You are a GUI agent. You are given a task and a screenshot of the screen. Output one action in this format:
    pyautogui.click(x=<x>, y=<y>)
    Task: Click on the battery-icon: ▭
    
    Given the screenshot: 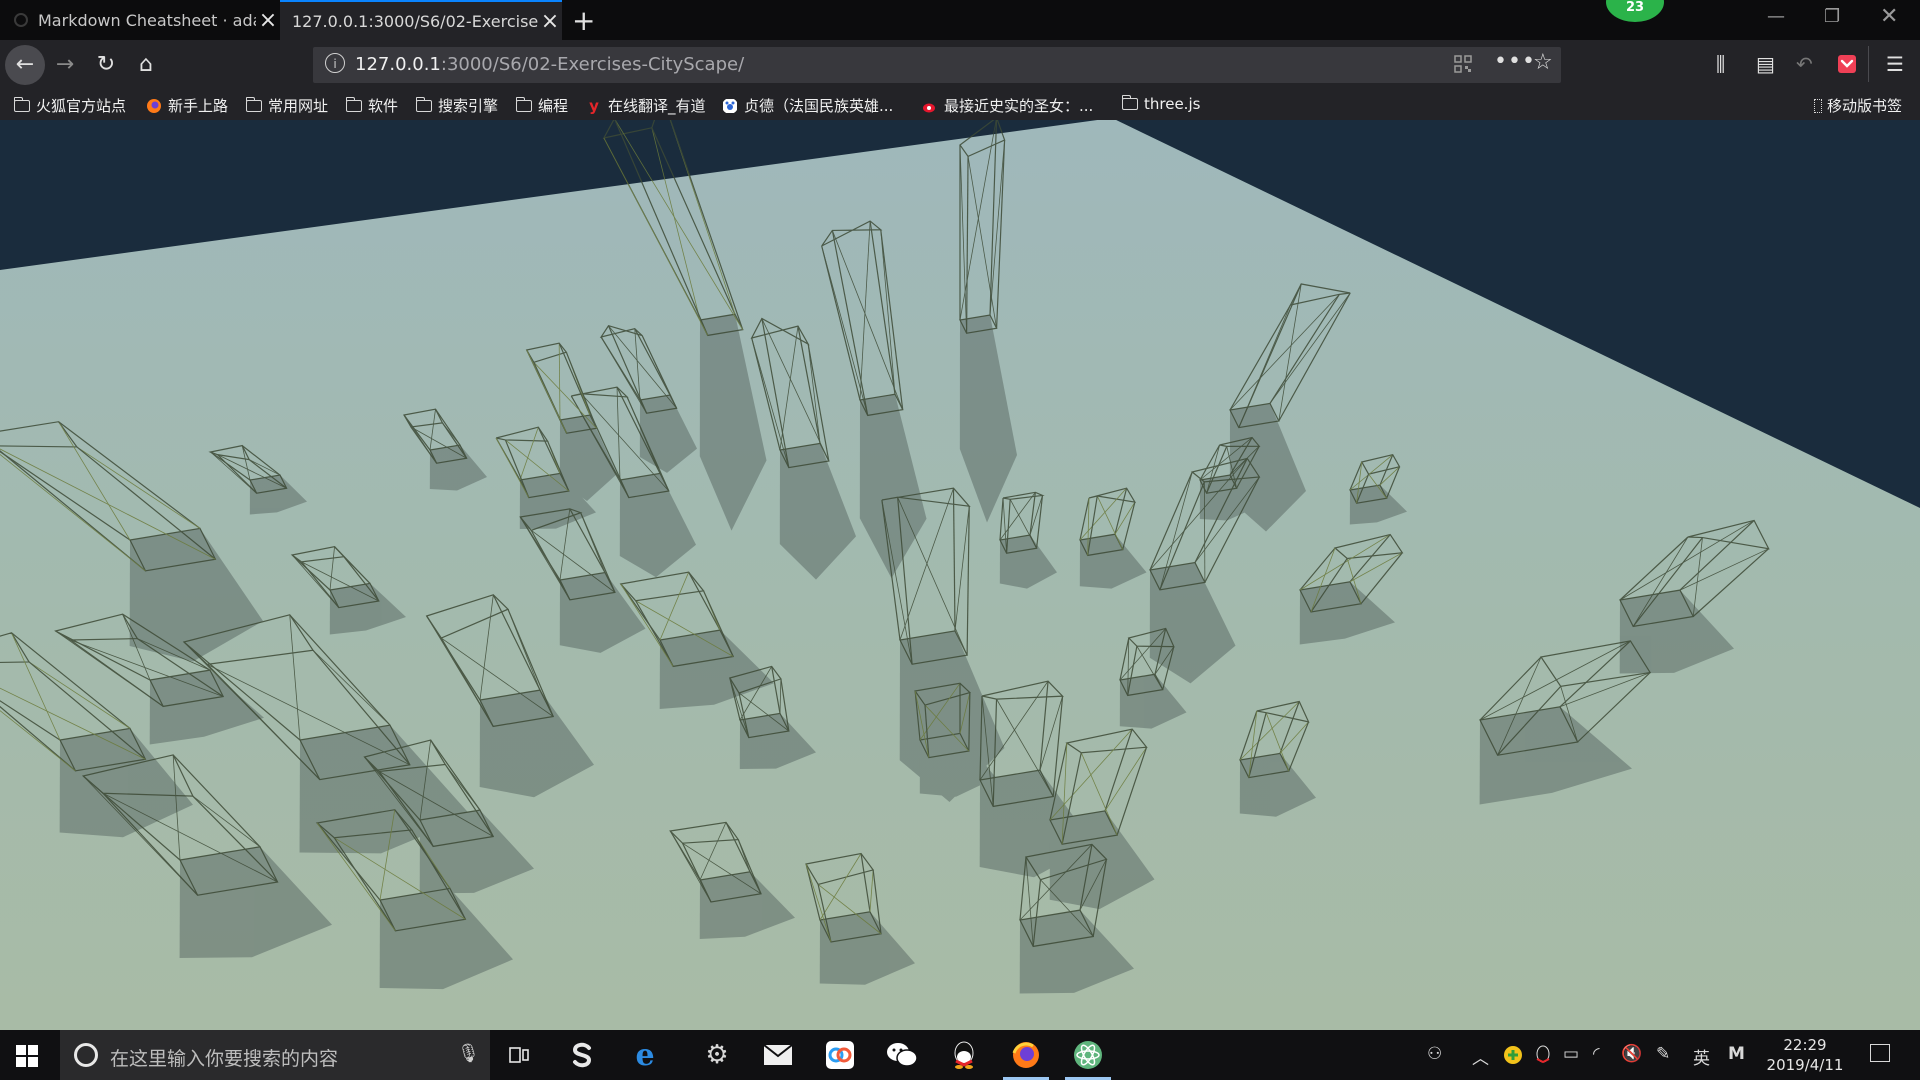 What is the action you would take?
    pyautogui.click(x=1571, y=1054)
    